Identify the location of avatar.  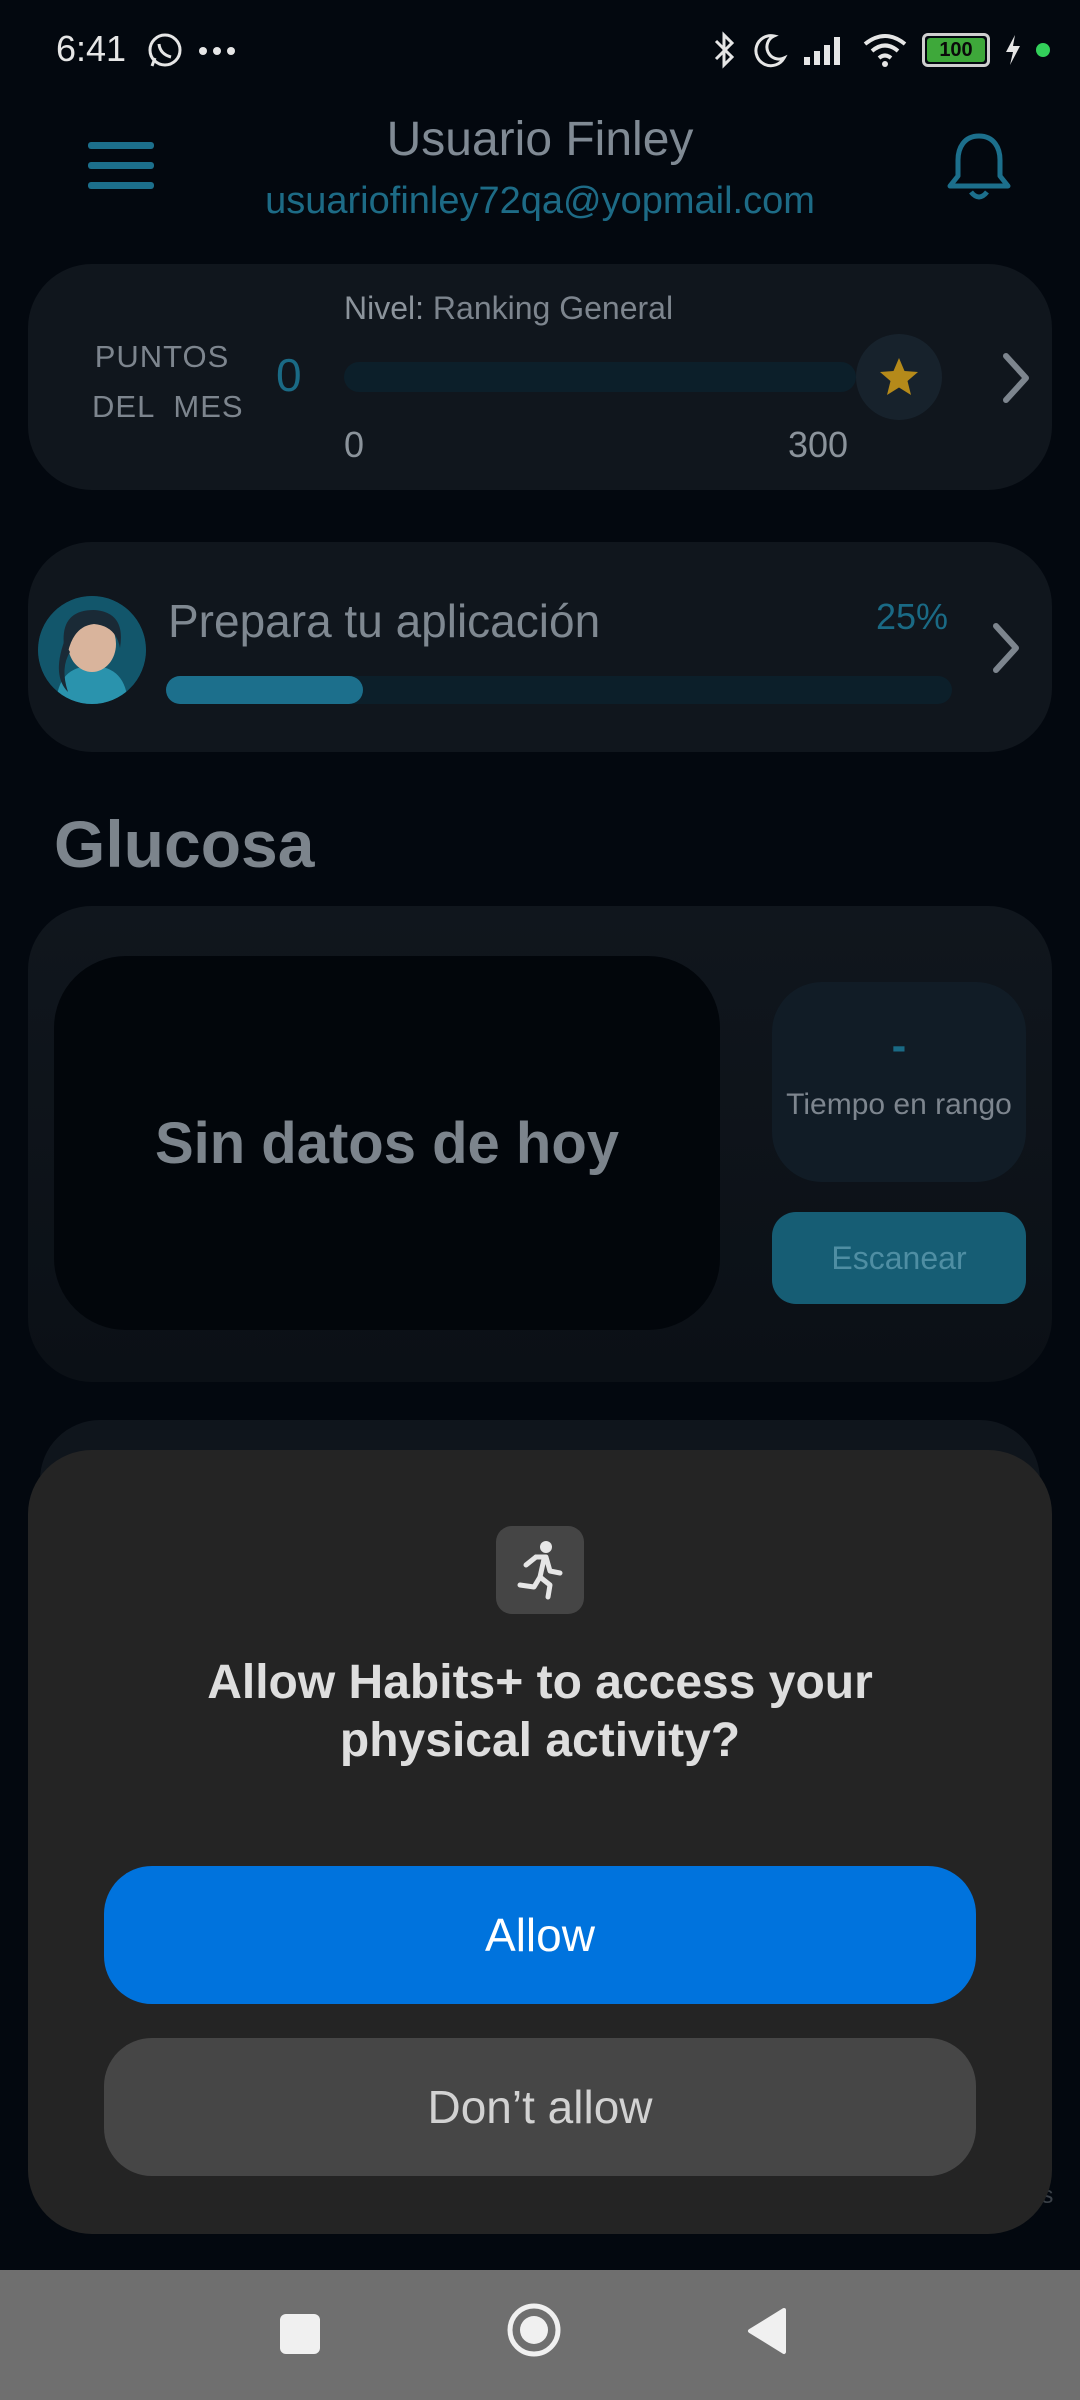
(92, 650).